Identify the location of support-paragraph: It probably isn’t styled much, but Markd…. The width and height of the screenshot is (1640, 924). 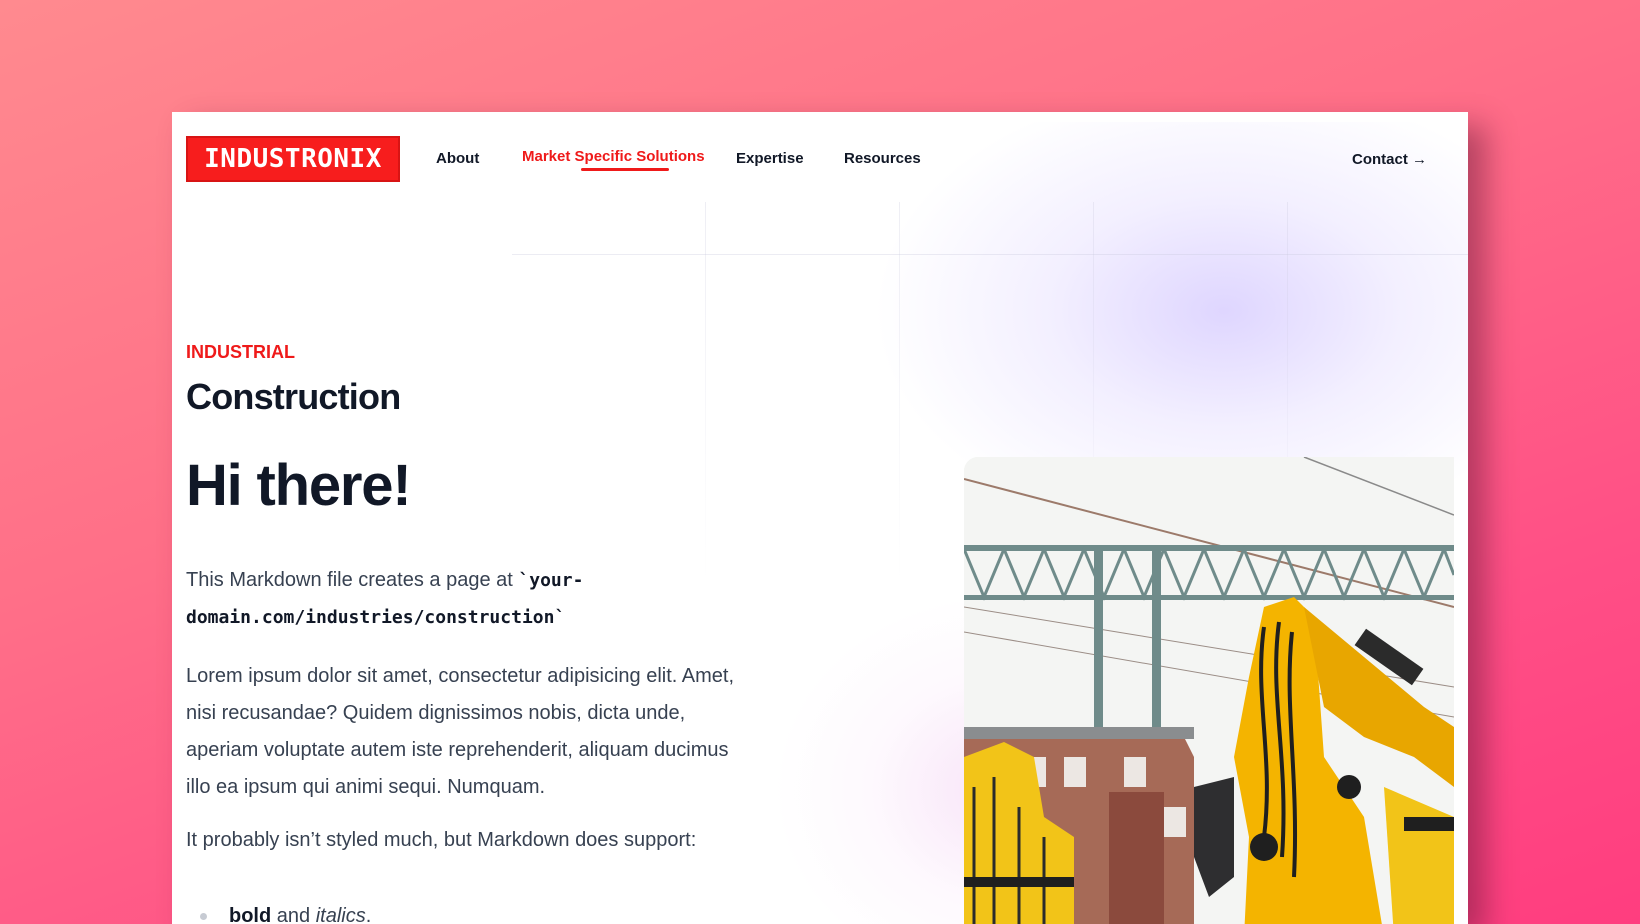
(441, 840).